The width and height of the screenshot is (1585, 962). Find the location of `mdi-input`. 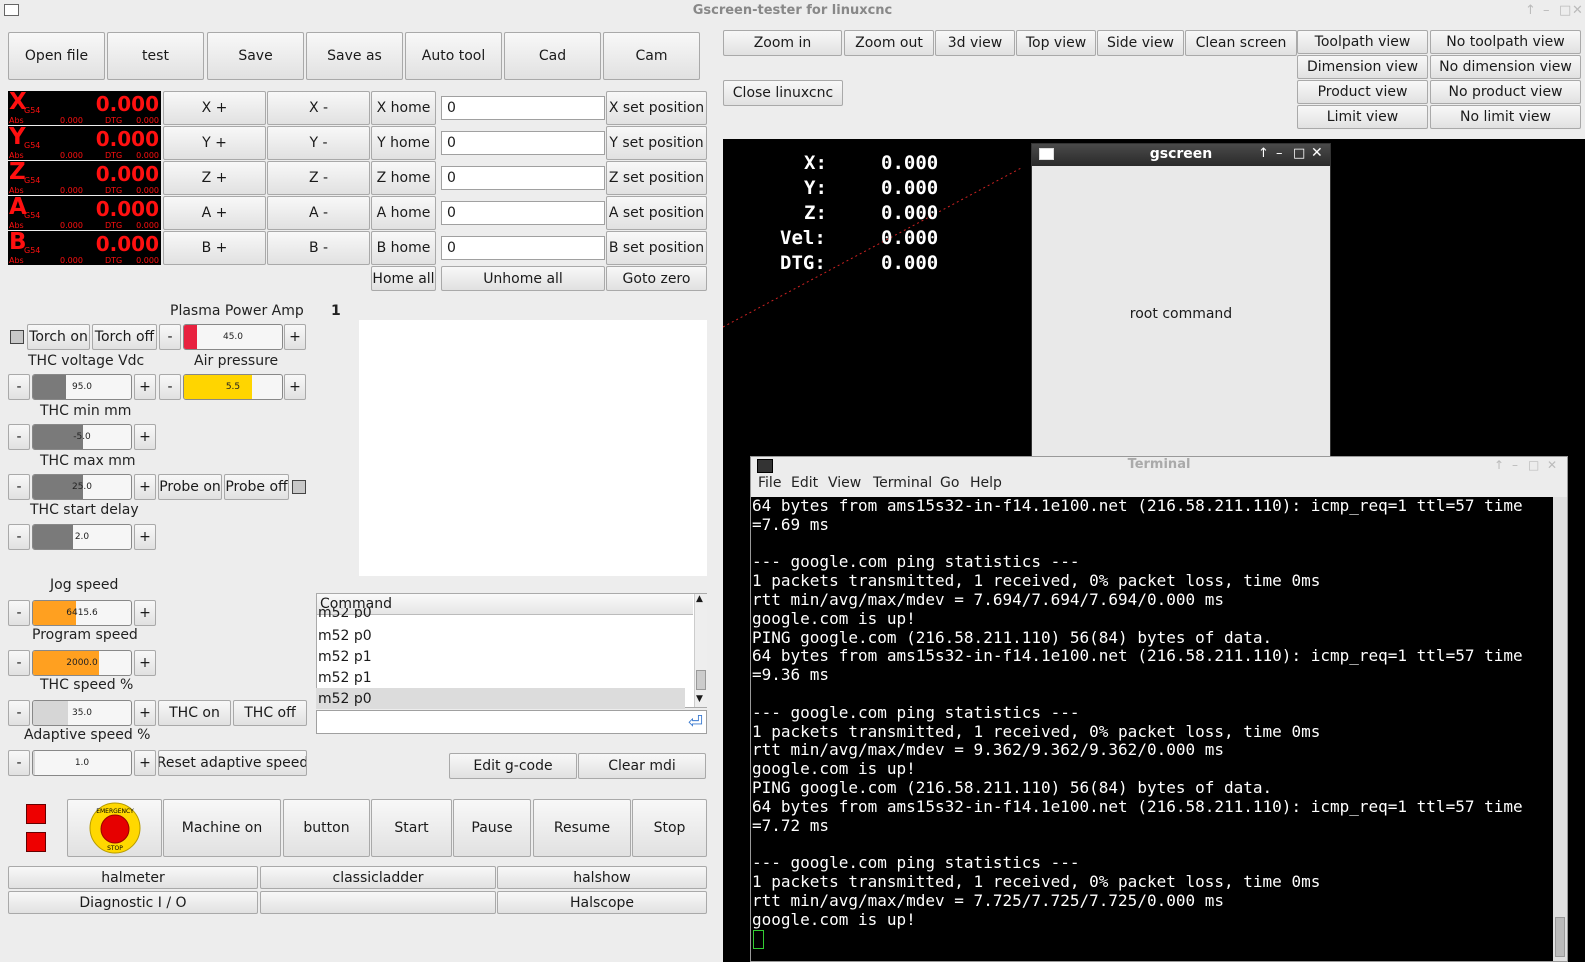

mdi-input is located at coordinates (511, 722).